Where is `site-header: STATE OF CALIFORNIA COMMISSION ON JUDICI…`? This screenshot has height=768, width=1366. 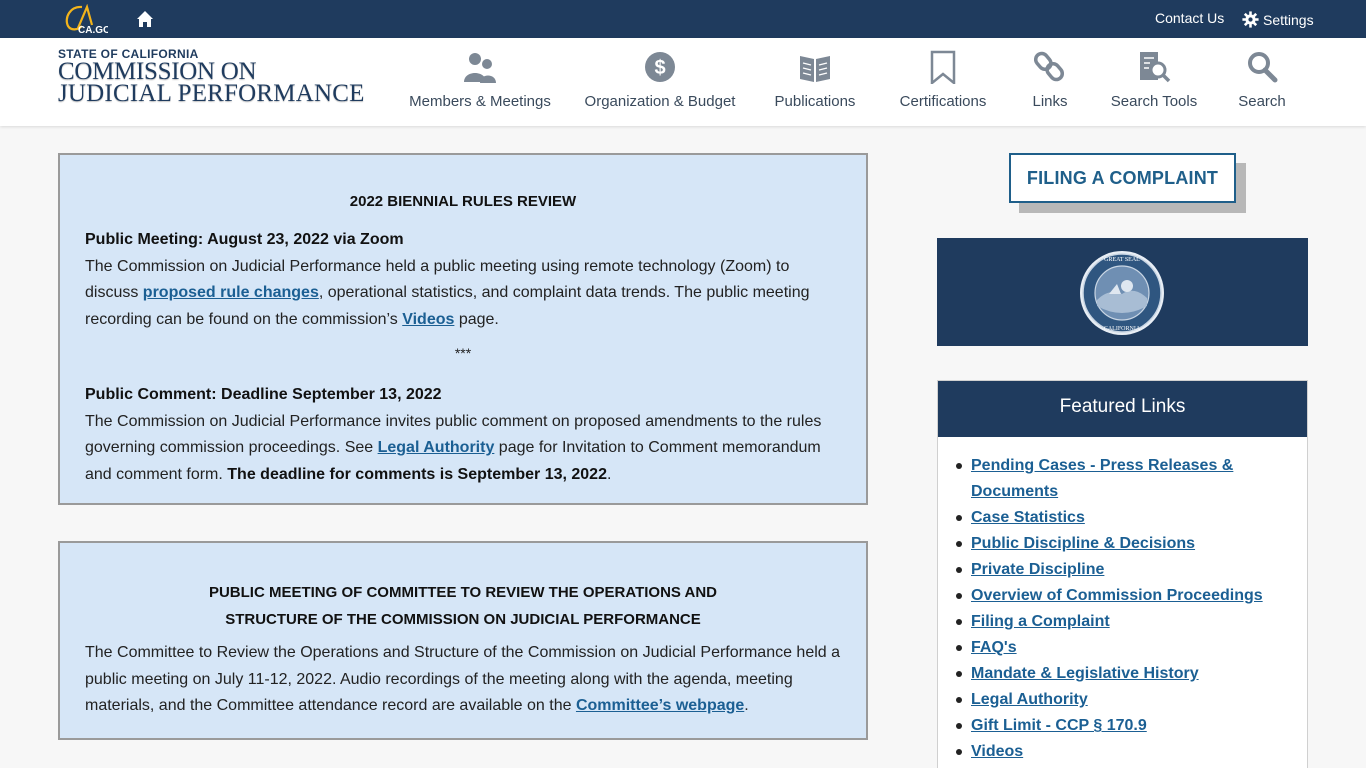
site-header: STATE OF CALIFORNIA COMMISSION ON JUDICI… is located at coordinates (683, 82).